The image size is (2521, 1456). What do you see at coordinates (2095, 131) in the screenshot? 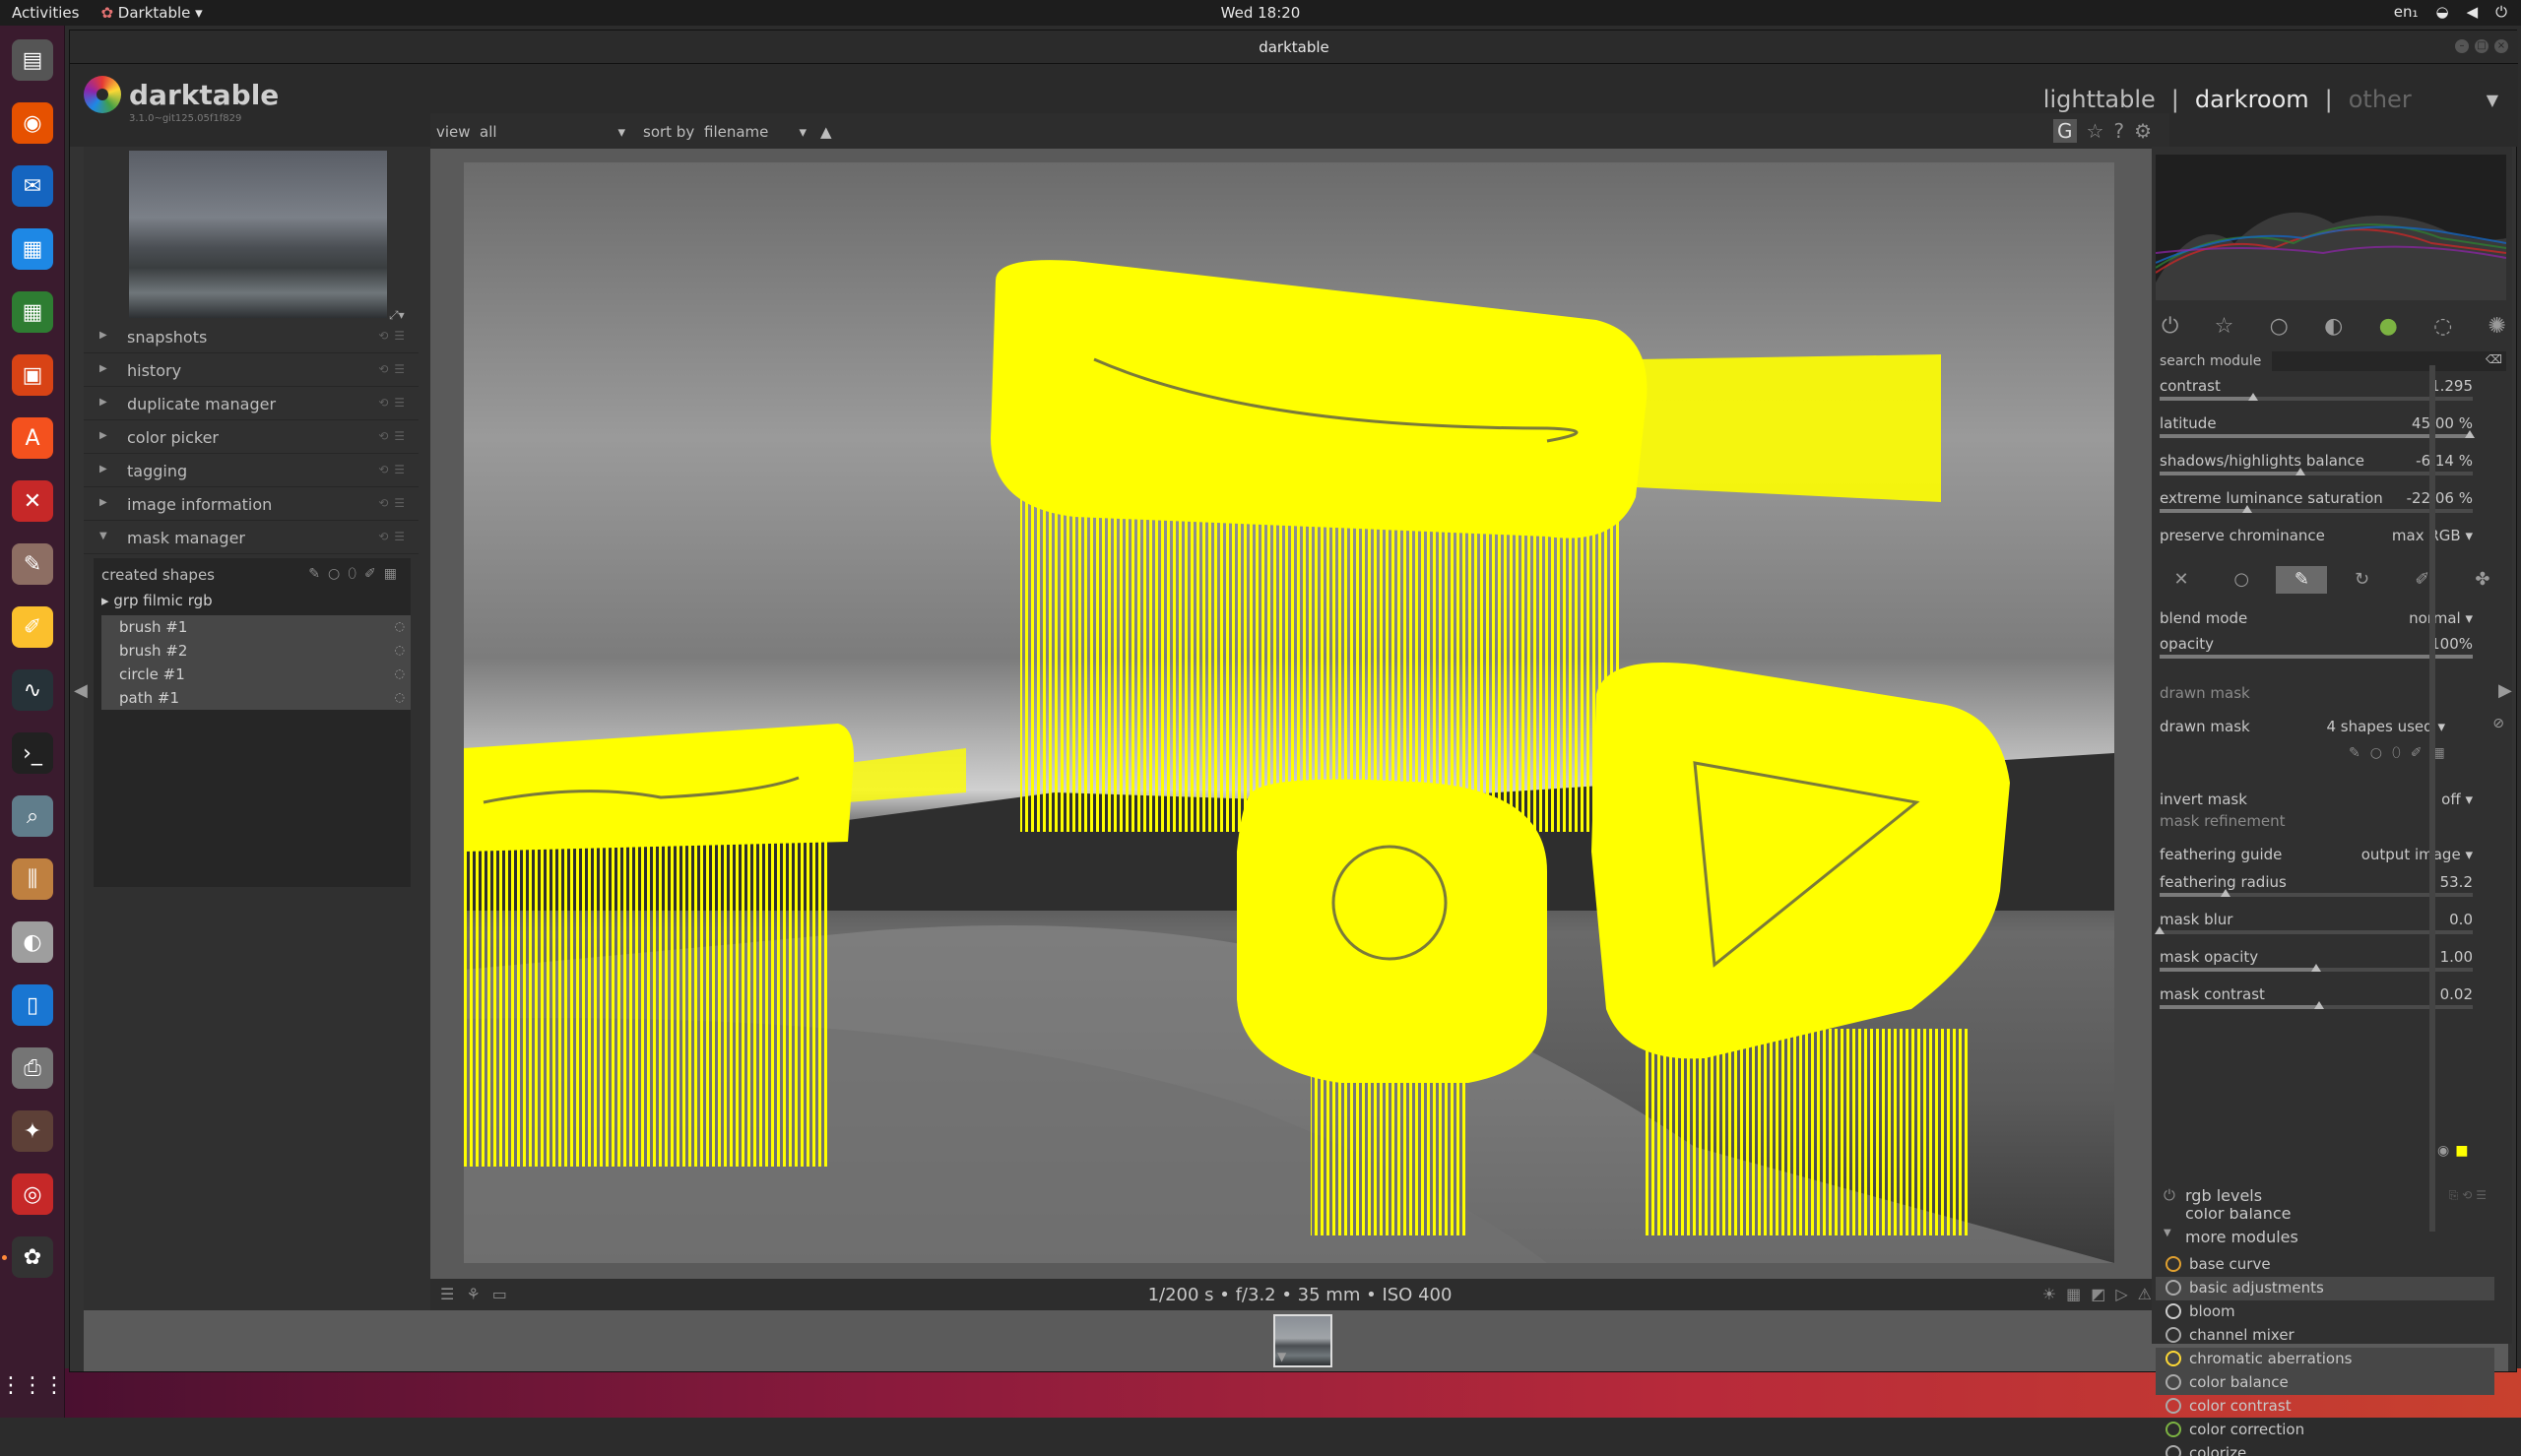
I see `star-icon: ☆` at bounding box center [2095, 131].